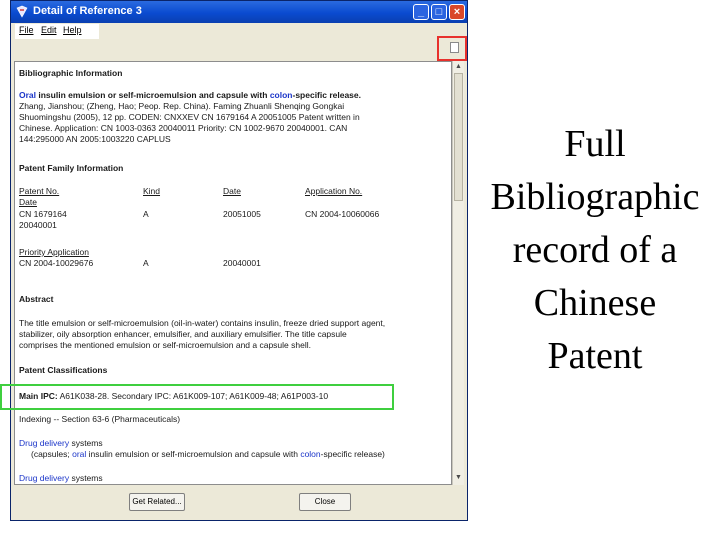  What do you see at coordinates (439, 12) in the screenshot?
I see `maximize-button: □` at bounding box center [439, 12].